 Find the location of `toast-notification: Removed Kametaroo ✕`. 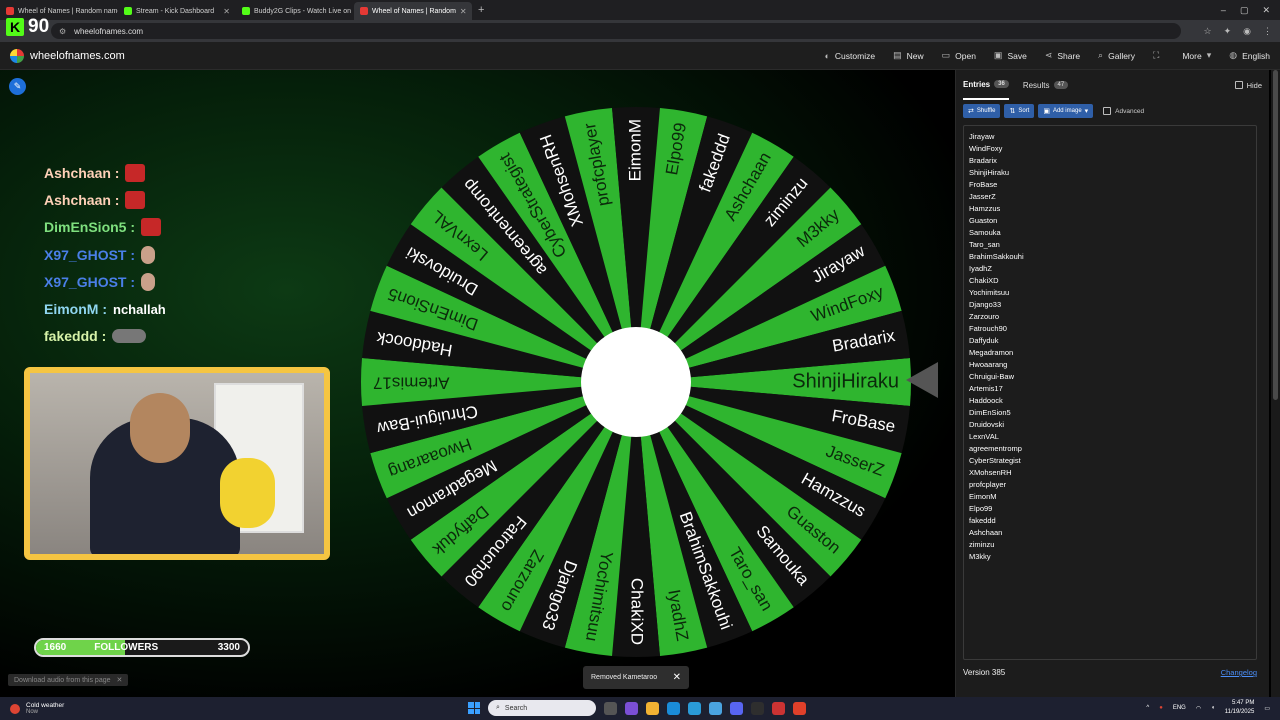

toast-notification: Removed Kametaroo ✕ is located at coordinates (636, 677).